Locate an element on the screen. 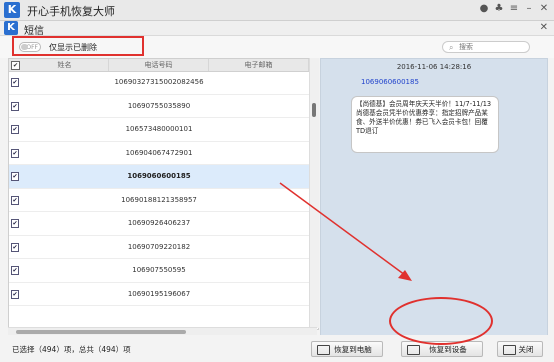 Image resolution: width=554 pixels, height=362 pixels. wechat-icon: ● is located at coordinates (484, 9).